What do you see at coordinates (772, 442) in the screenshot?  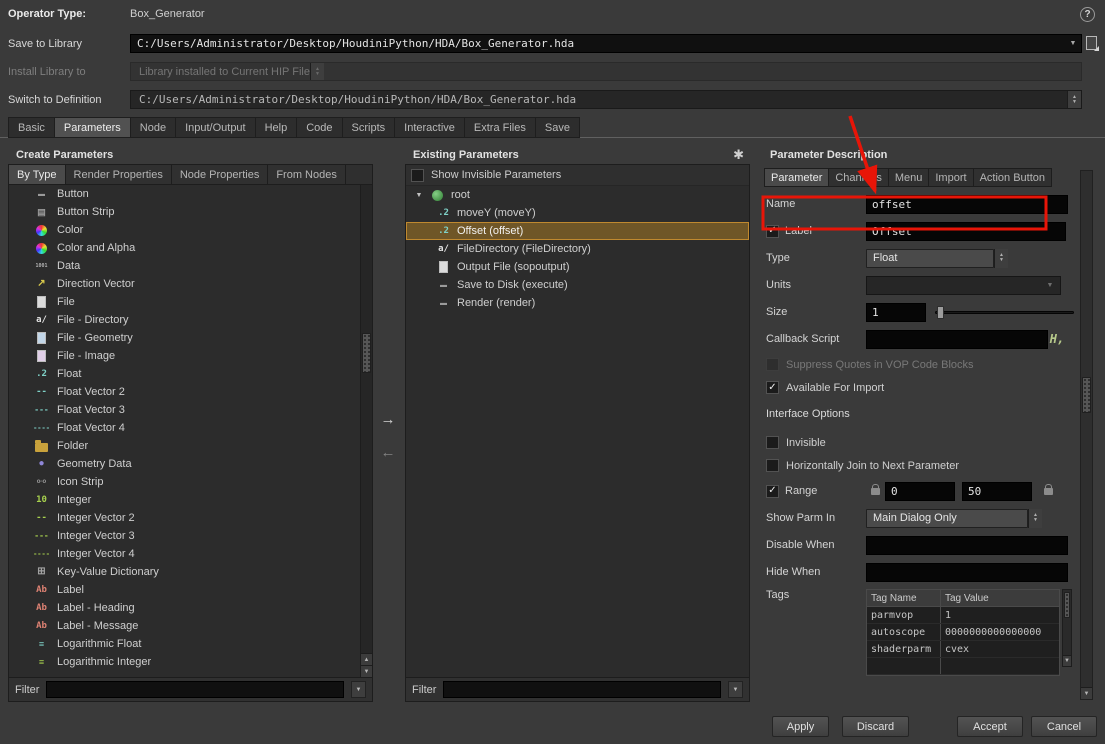 I see `invisible-checkbox` at bounding box center [772, 442].